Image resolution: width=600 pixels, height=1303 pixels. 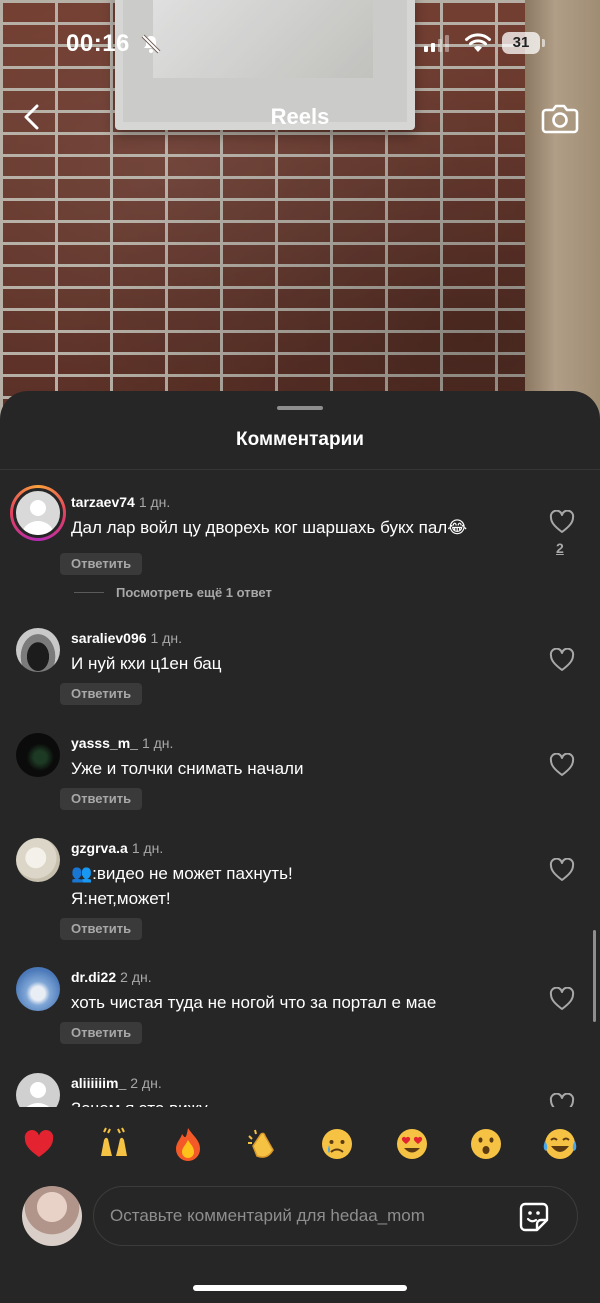 I want to click on emoji-surprised-face, so click(x=486, y=1144).